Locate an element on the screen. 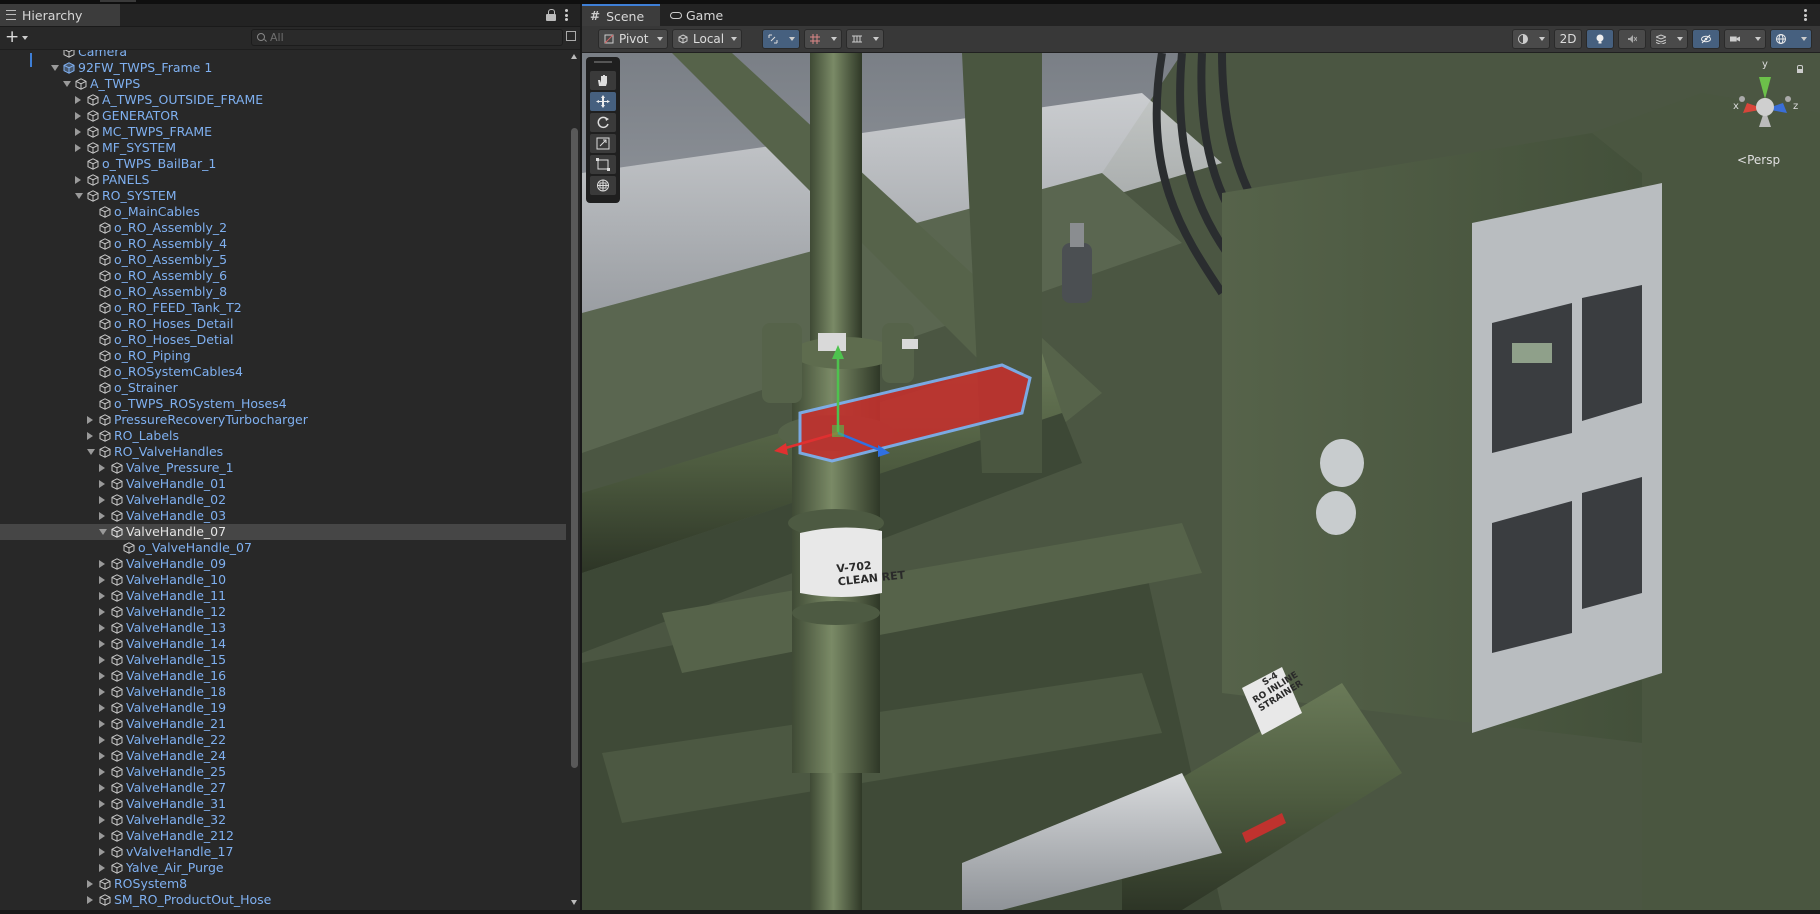 The width and height of the screenshot is (1820, 914). hierarchy-item: 92FW_TWPS_Frame 1 is located at coordinates (283, 68).